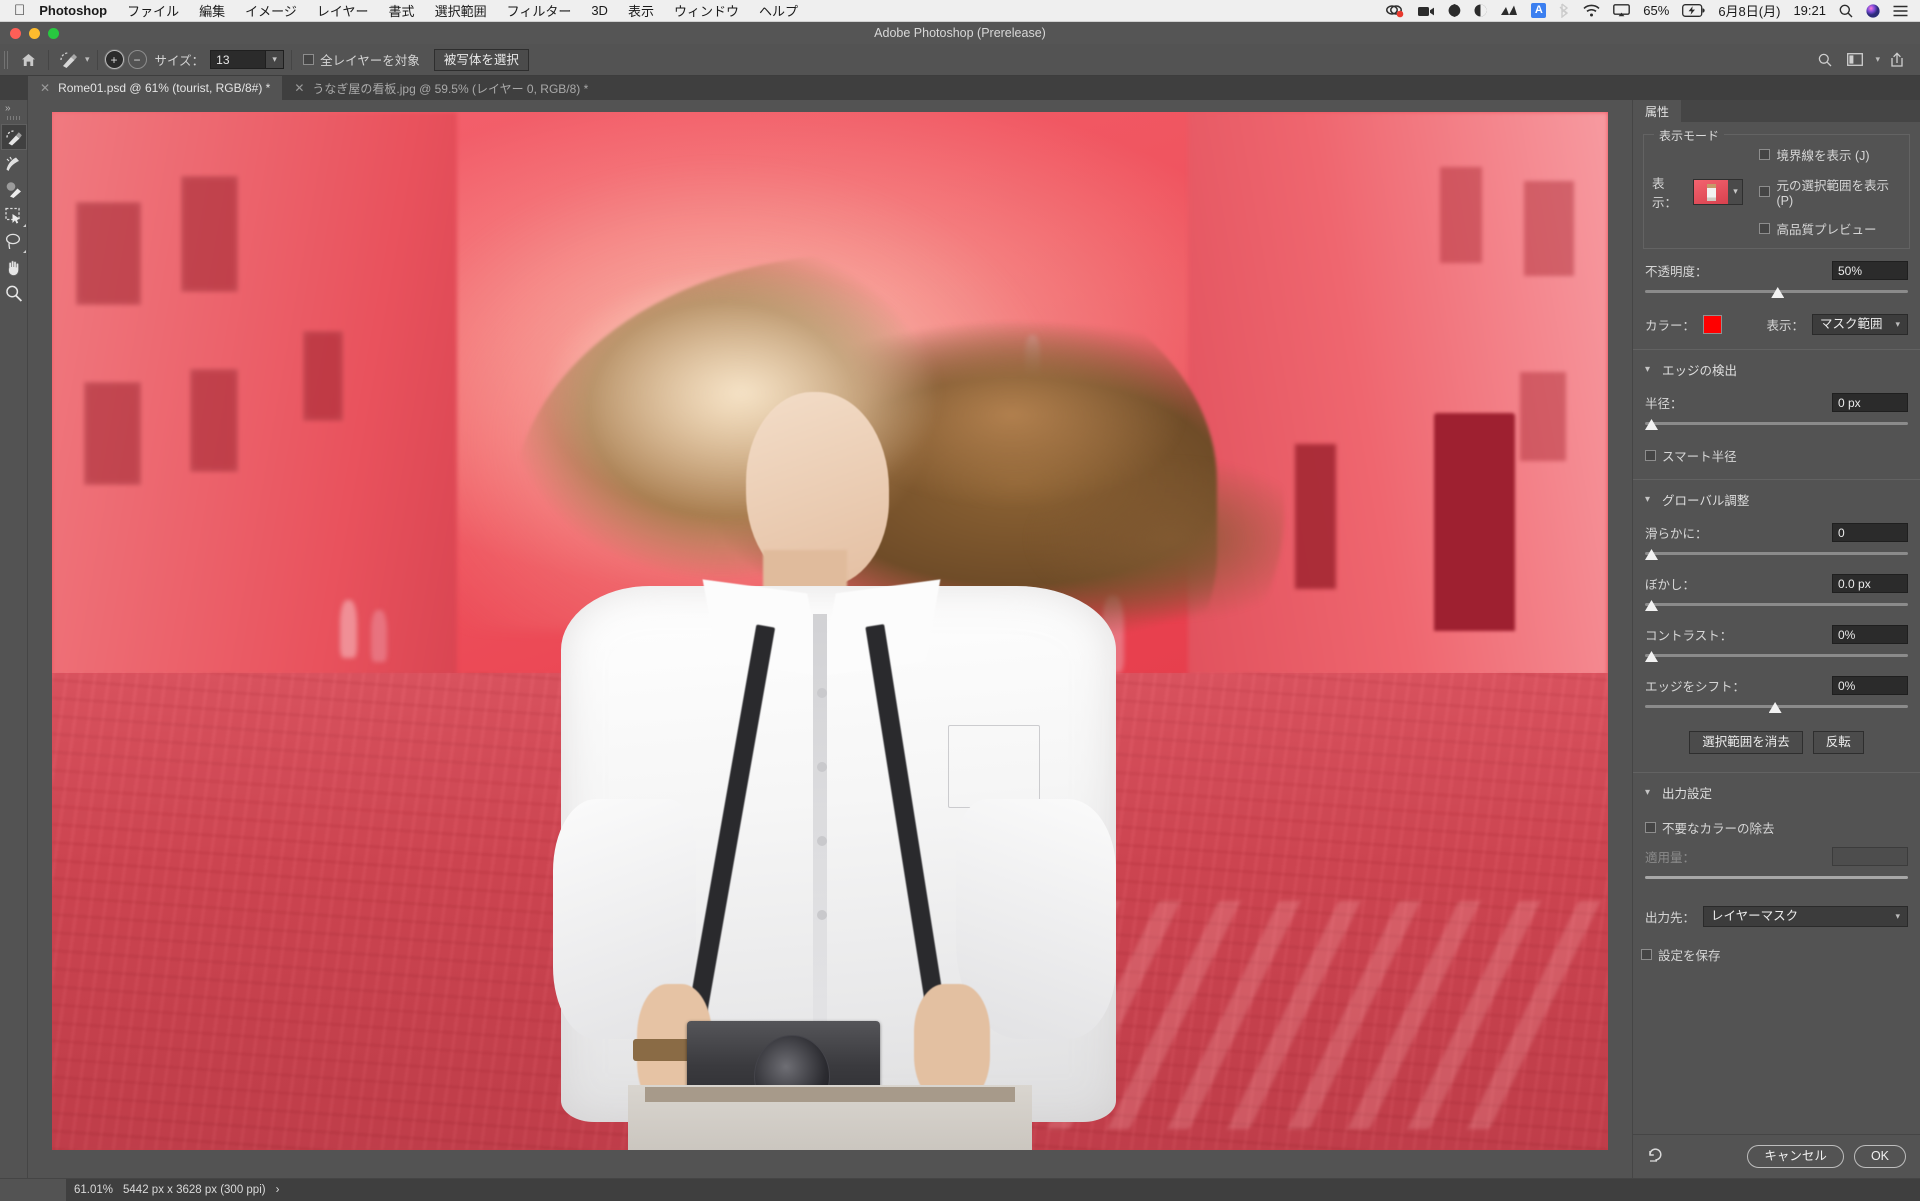 The height and width of the screenshot is (1201, 1920). I want to click on menu-select: 選択範囲, so click(461, 10).